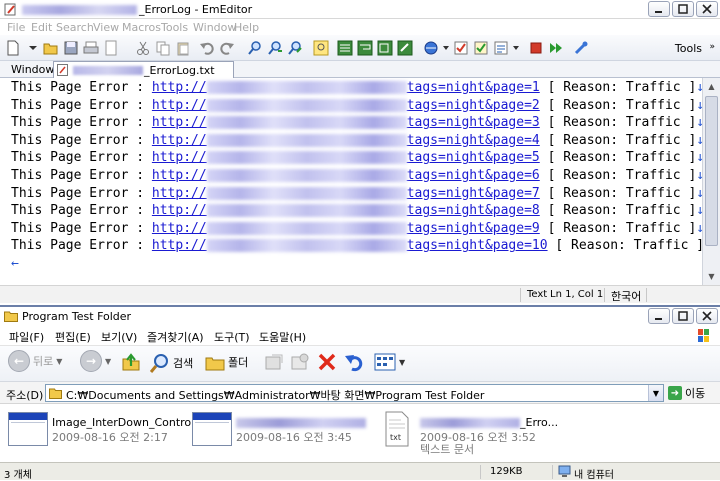  What do you see at coordinates (214, 27) in the screenshot?
I see `menu-window: Window` at bounding box center [214, 27].